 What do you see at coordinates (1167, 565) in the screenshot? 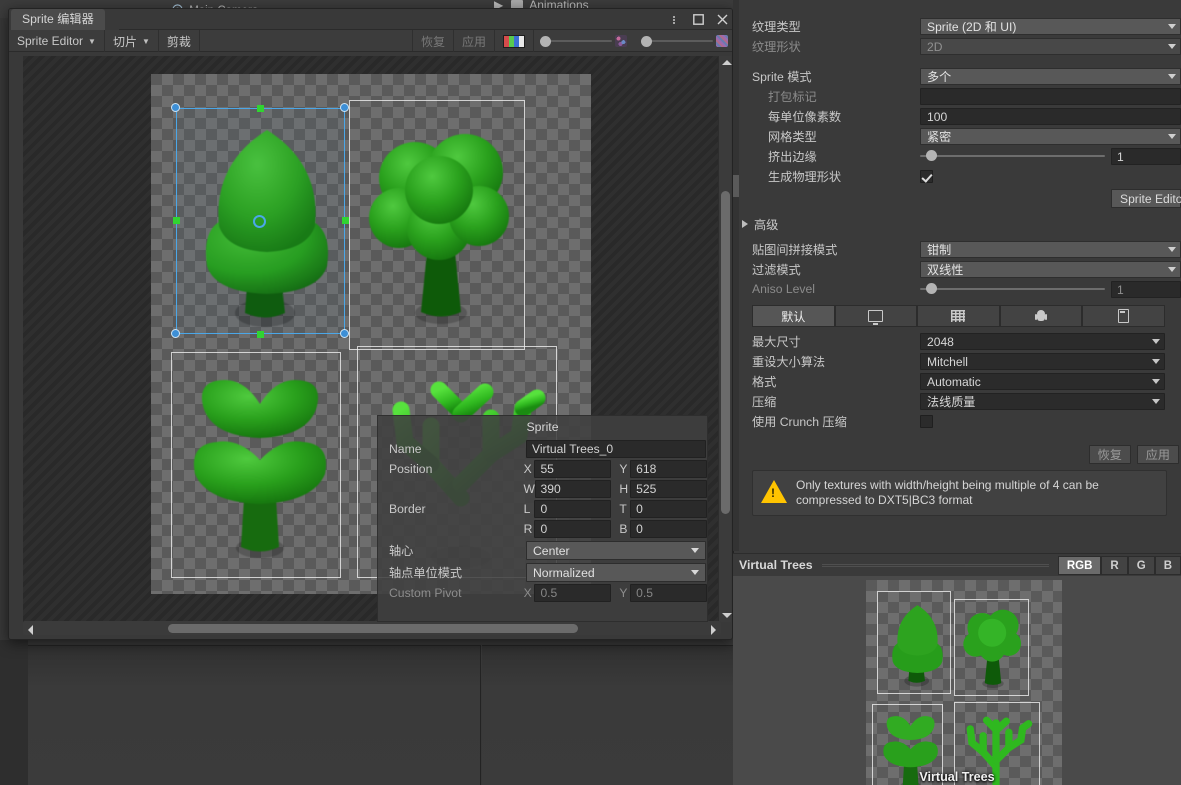
I see `channel-button-b: B` at bounding box center [1167, 565].